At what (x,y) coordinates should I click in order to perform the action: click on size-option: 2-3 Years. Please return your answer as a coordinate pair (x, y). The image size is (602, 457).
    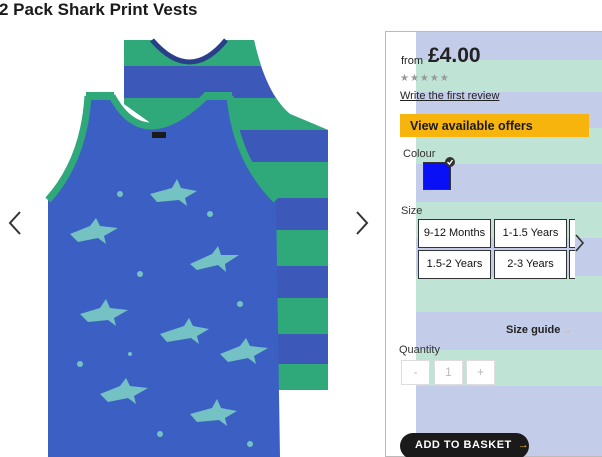
    Looking at the image, I should click on (530, 264).